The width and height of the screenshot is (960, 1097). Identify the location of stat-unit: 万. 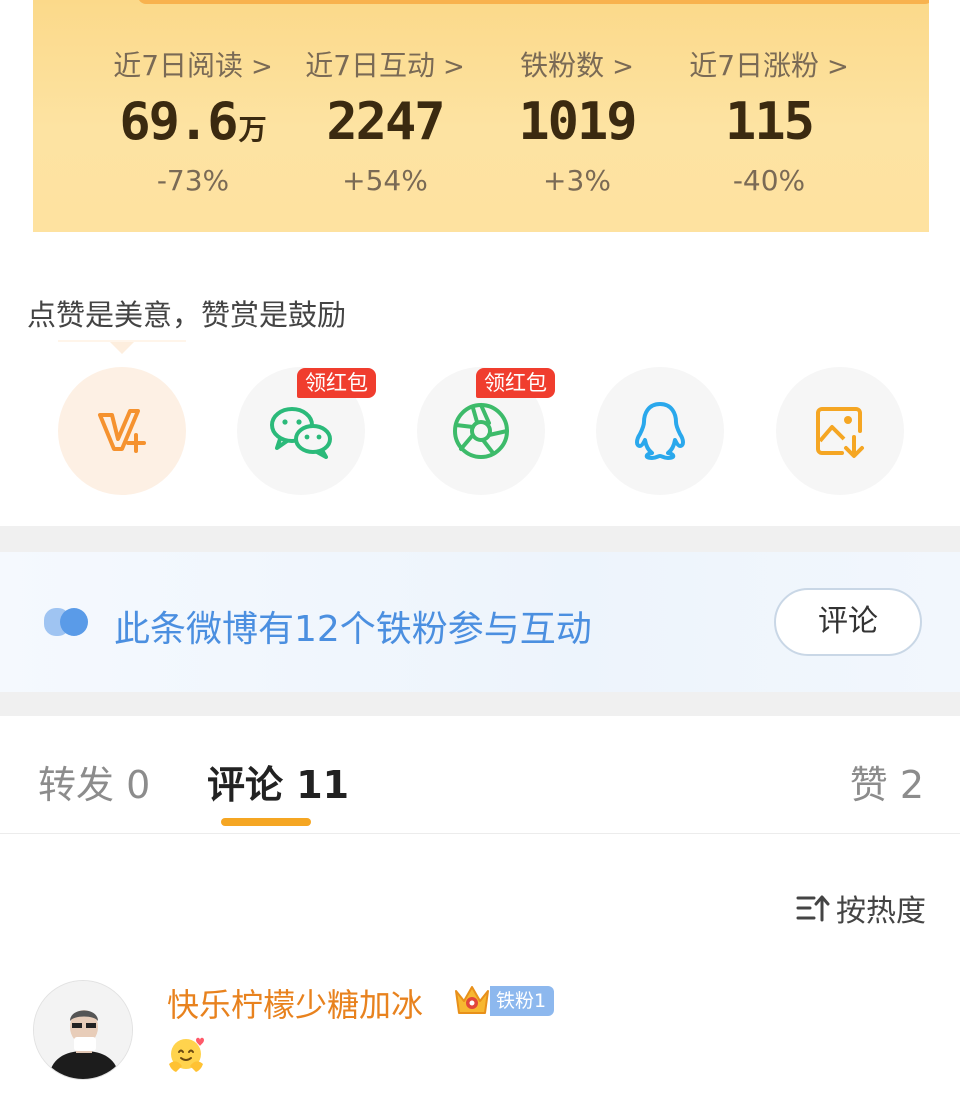
(252, 129).